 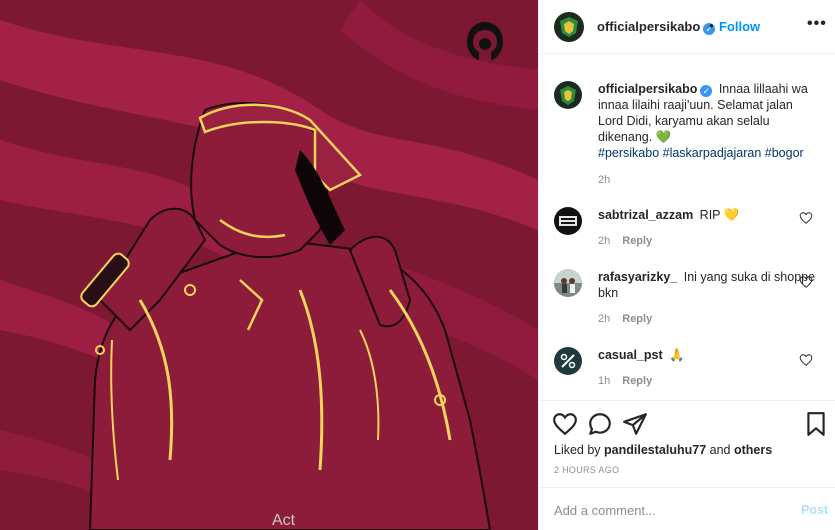 I want to click on share-icon, so click(x=635, y=424).